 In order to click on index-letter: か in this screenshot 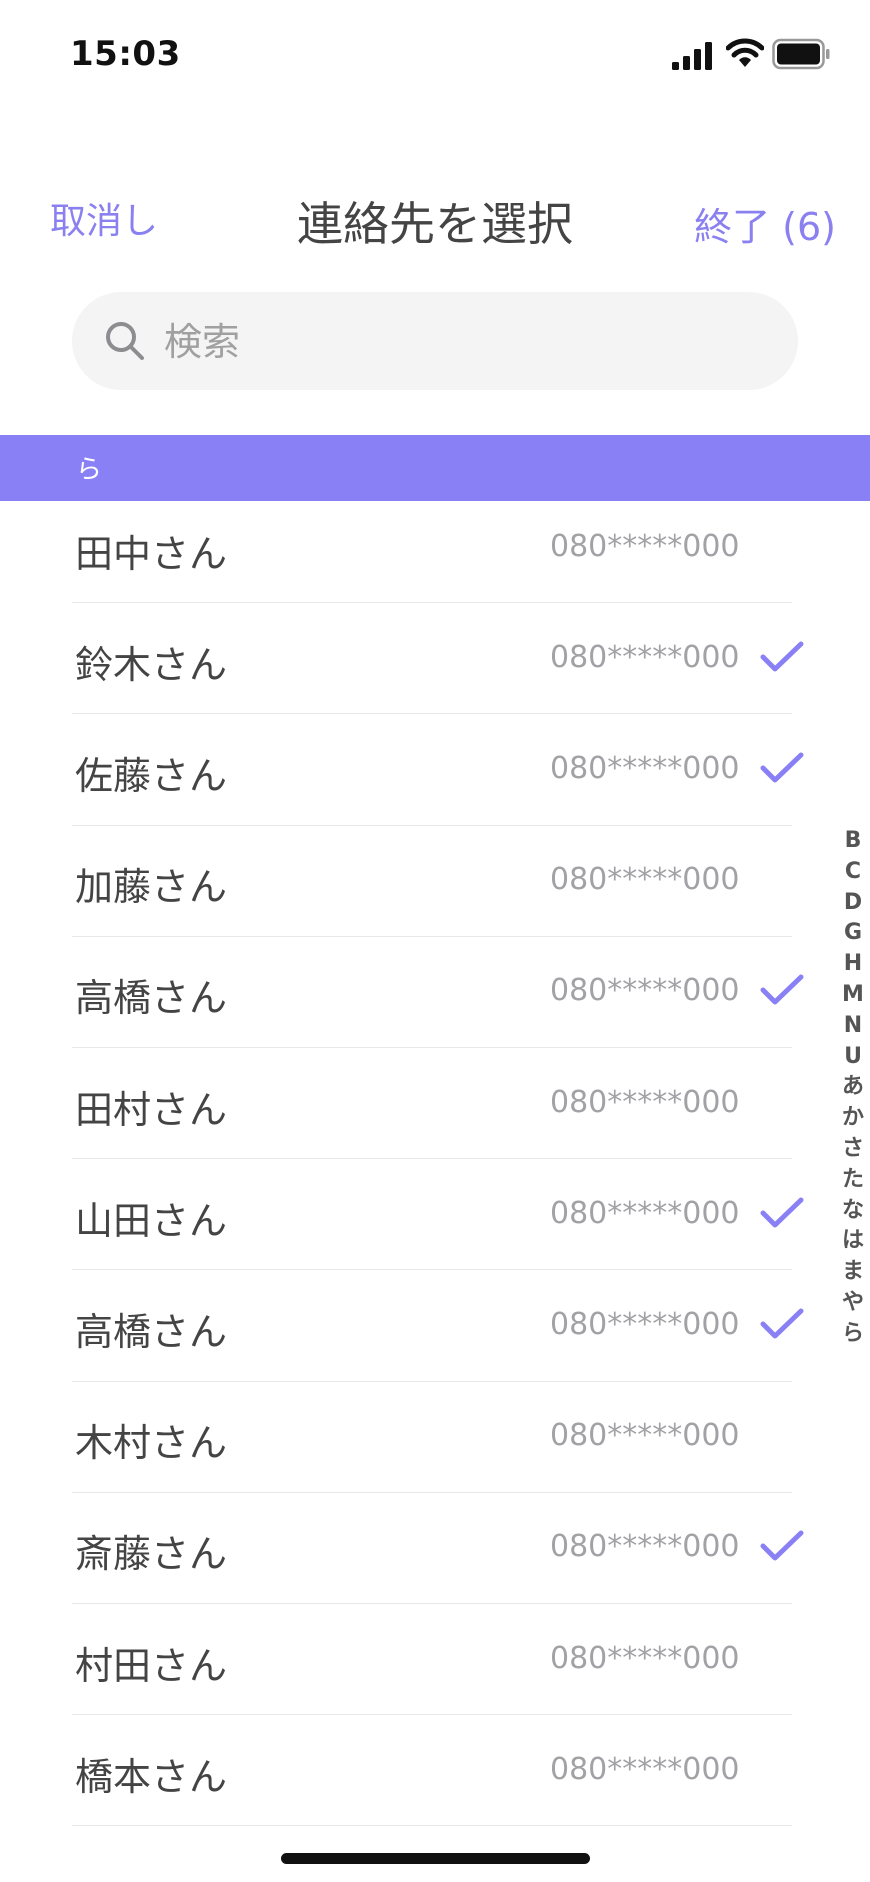, I will do `click(853, 1118)`.